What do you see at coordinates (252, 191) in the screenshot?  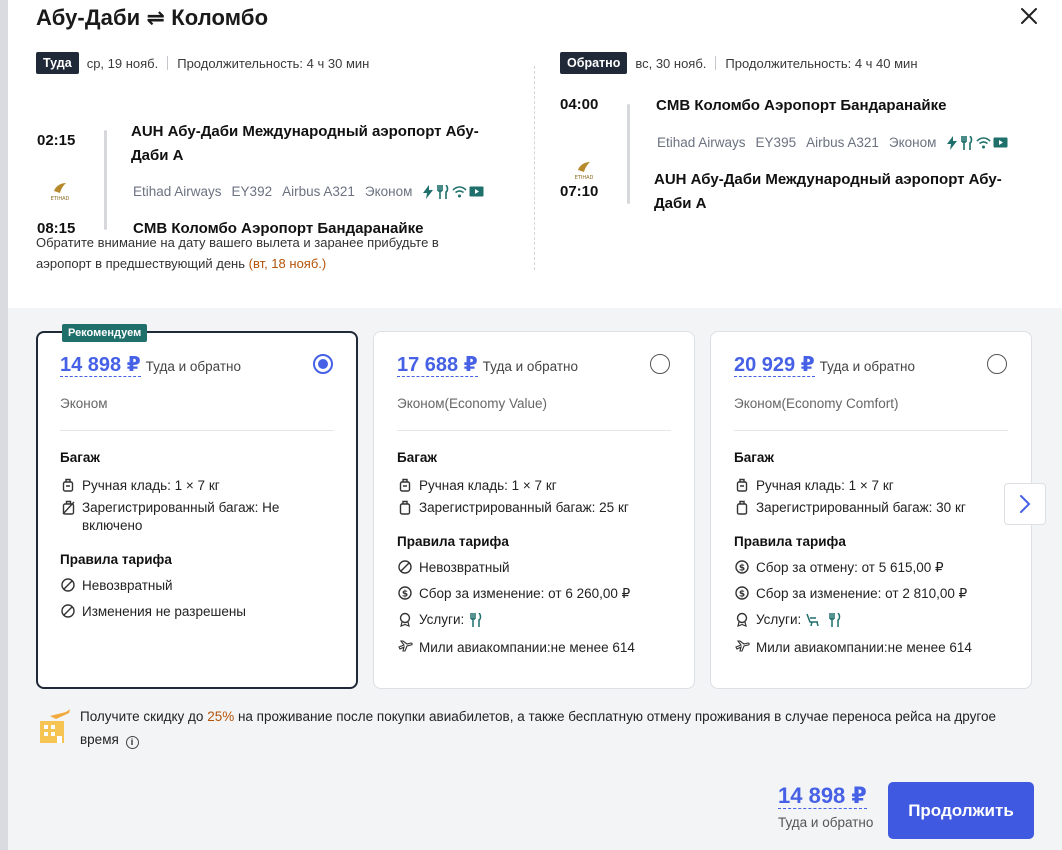 I see `flight-number: EY392` at bounding box center [252, 191].